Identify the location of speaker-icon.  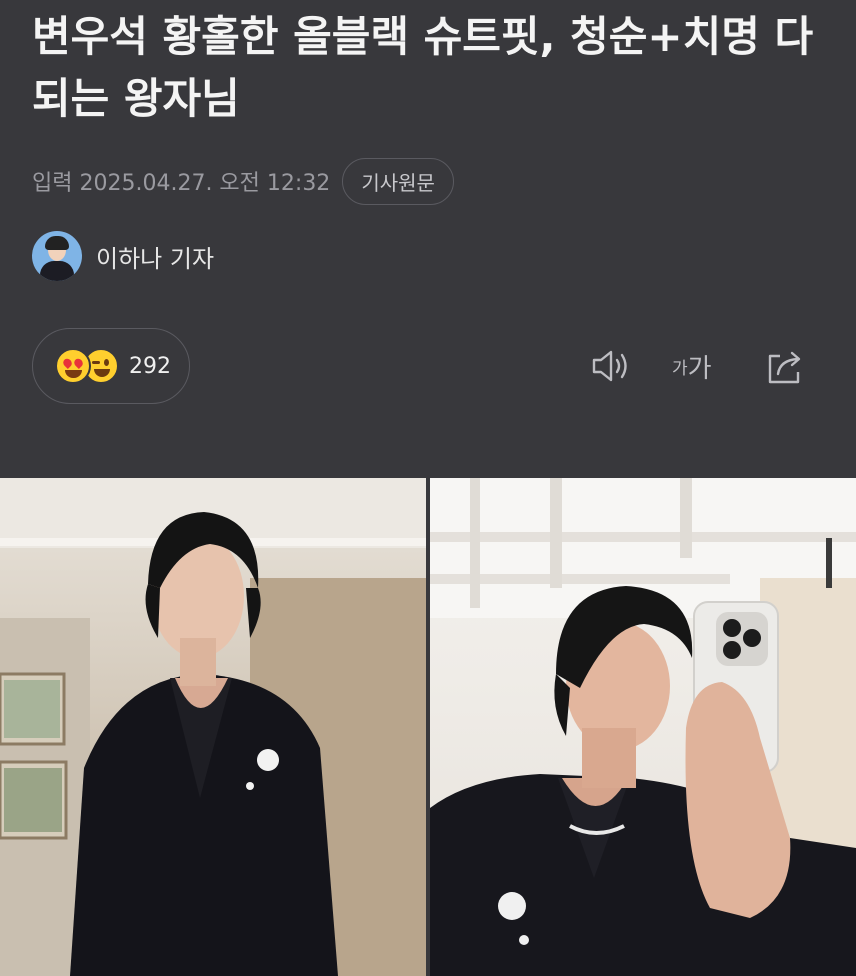
(609, 366).